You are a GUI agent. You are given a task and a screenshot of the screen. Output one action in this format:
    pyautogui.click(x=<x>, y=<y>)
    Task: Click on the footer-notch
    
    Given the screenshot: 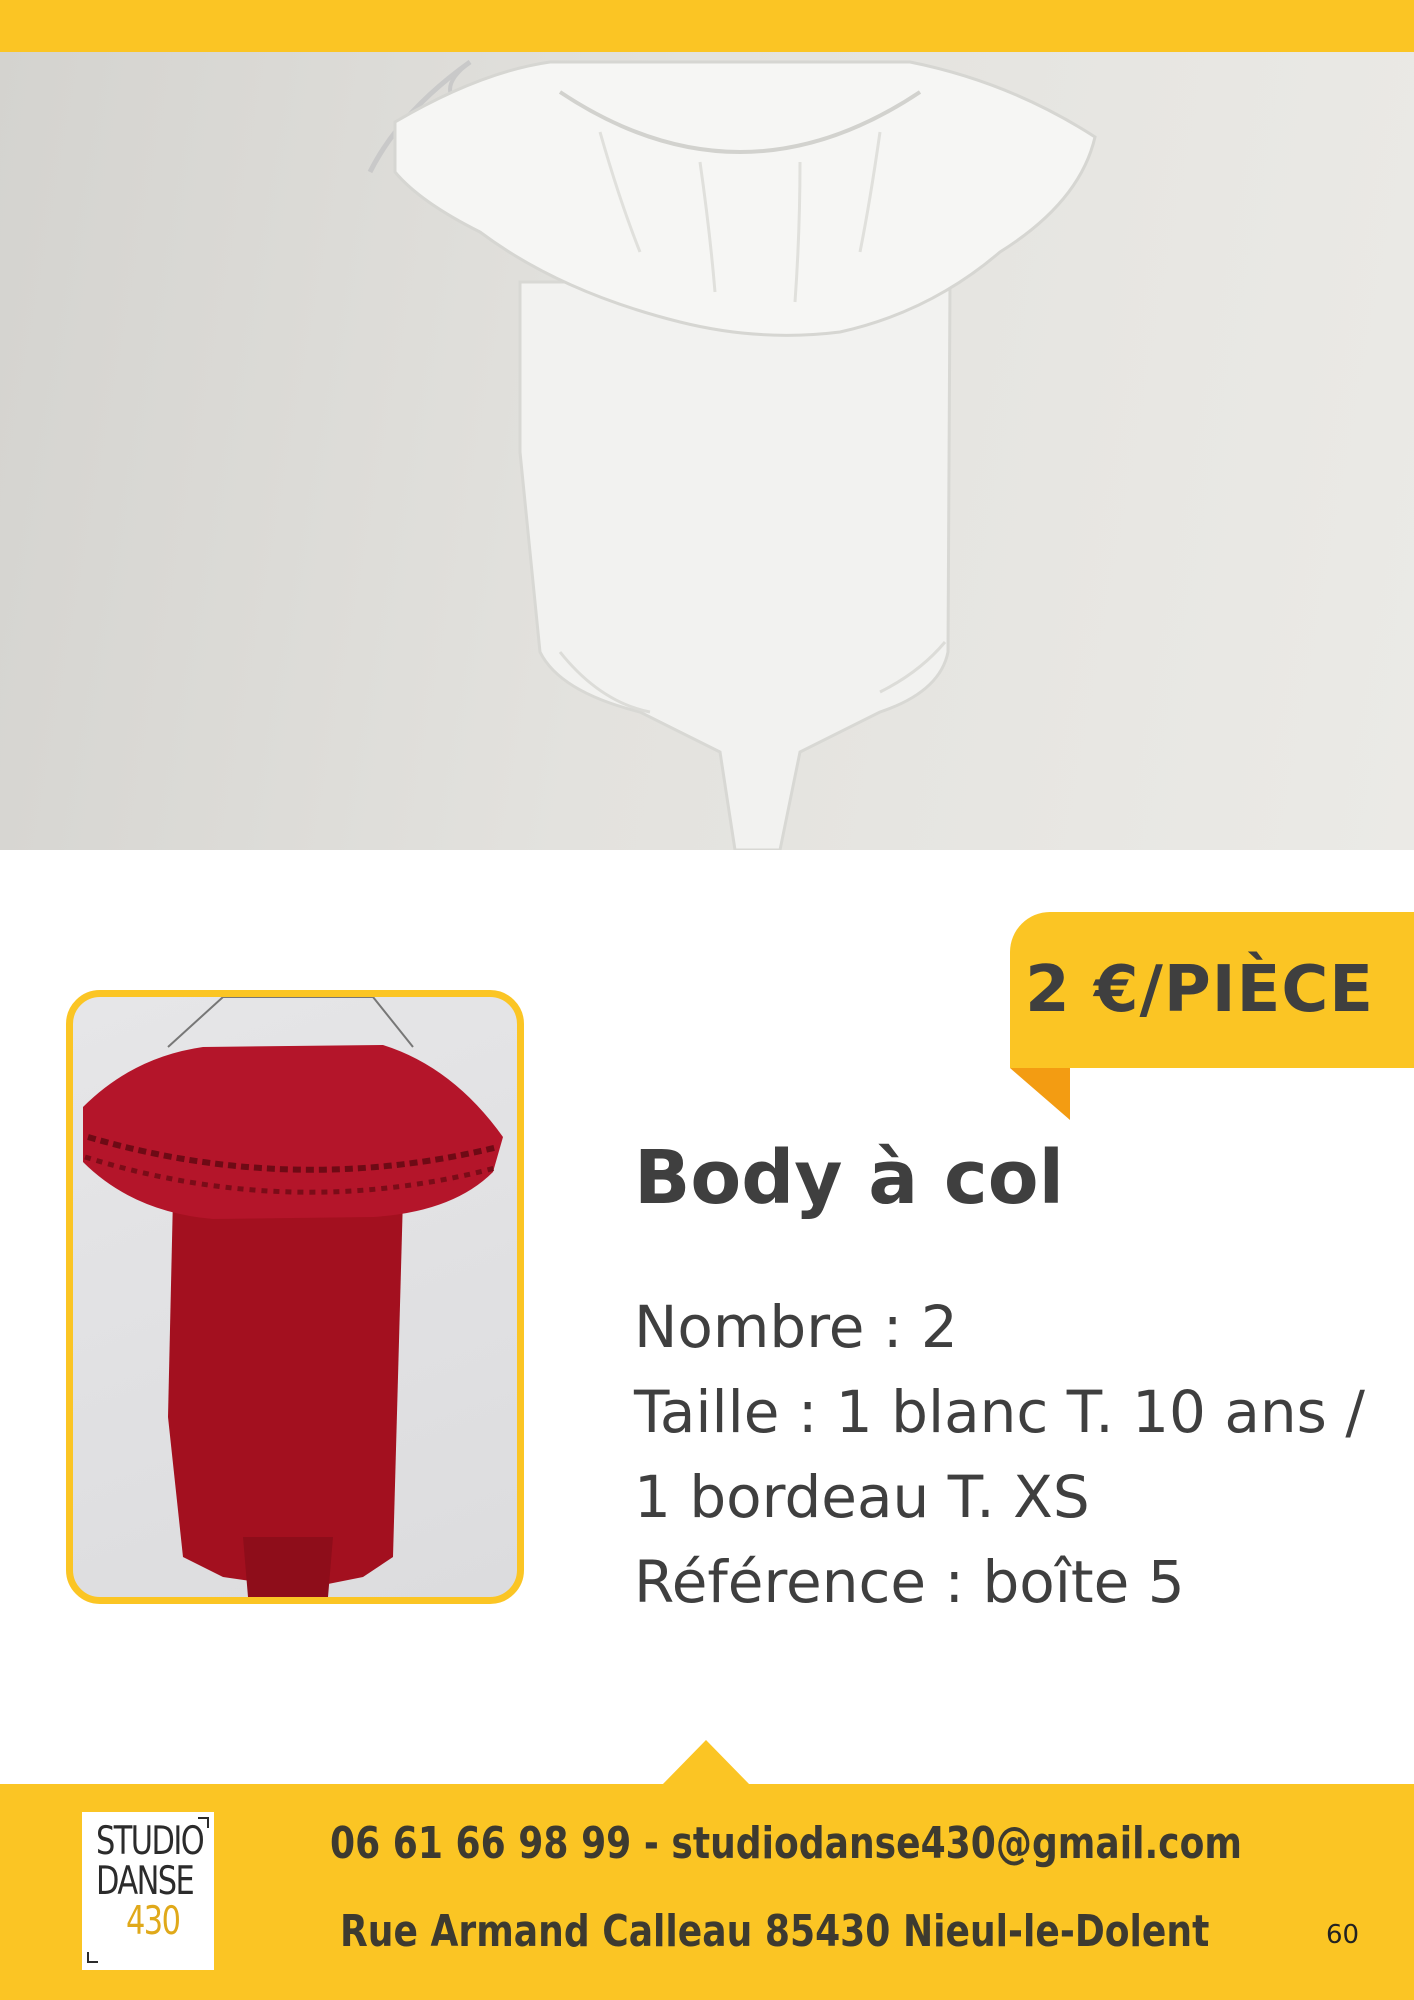 What is the action you would take?
    pyautogui.click(x=706, y=1762)
    